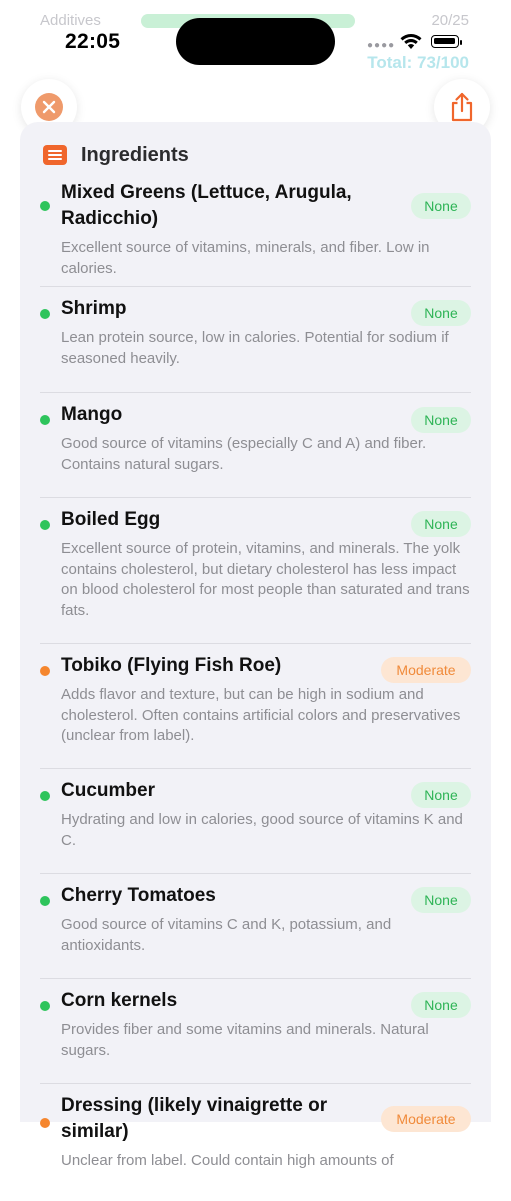 This screenshot has height=1201, width=511. Describe the element at coordinates (111, 519) in the screenshot. I see `ingredient-name: Boiled Egg` at that location.